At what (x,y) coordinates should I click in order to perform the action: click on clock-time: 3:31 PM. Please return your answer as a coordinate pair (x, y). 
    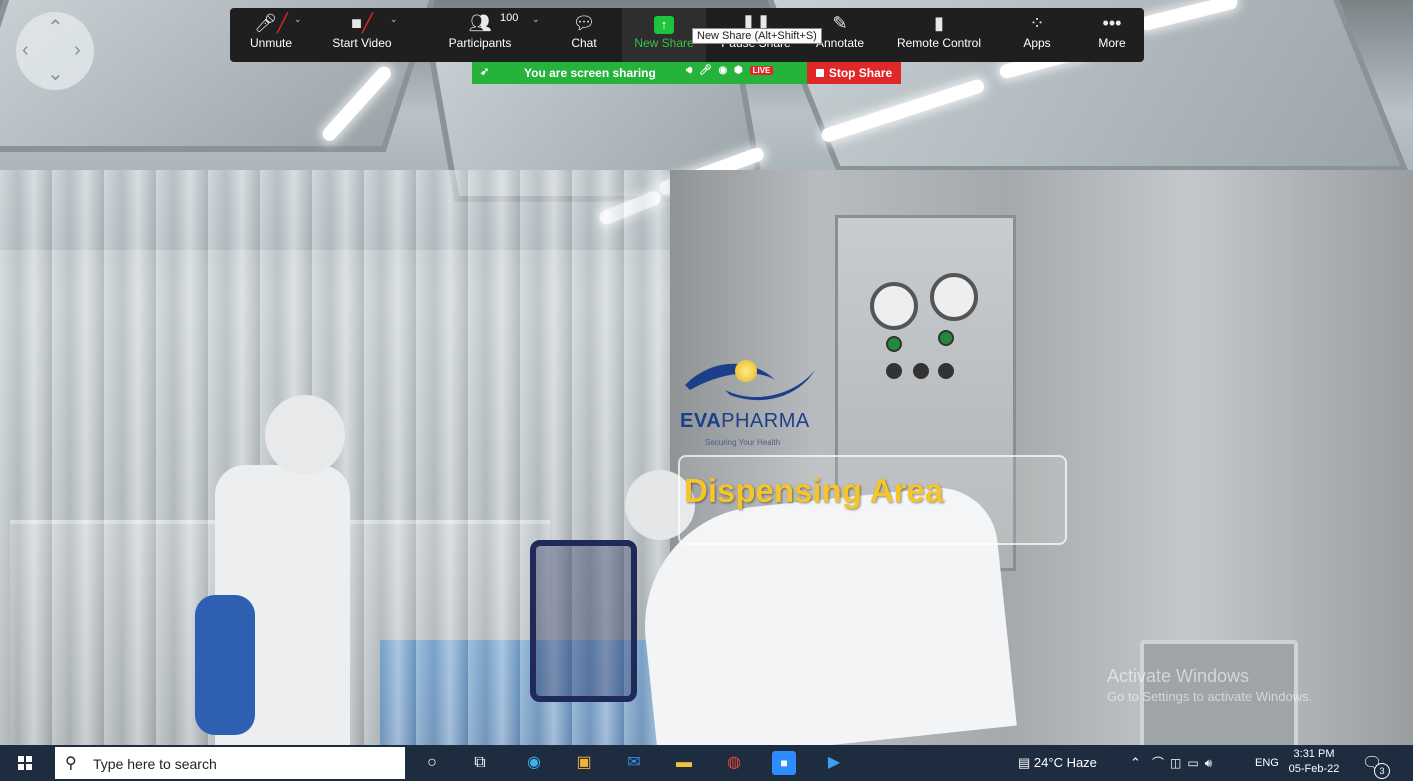
    Looking at the image, I should click on (1314, 754).